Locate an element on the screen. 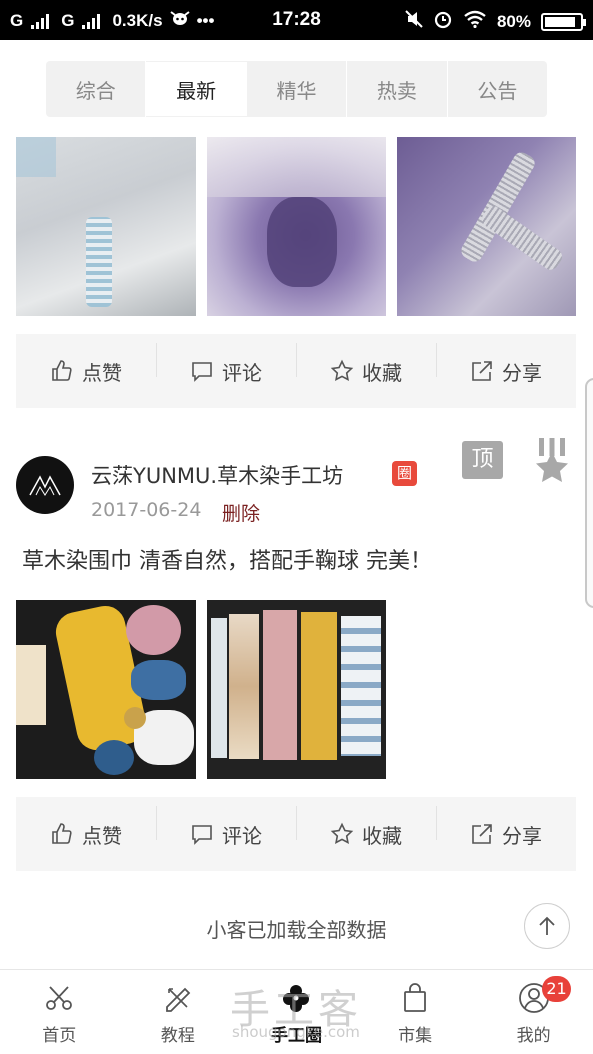  pin-top-button: 顶 is located at coordinates (482, 460).